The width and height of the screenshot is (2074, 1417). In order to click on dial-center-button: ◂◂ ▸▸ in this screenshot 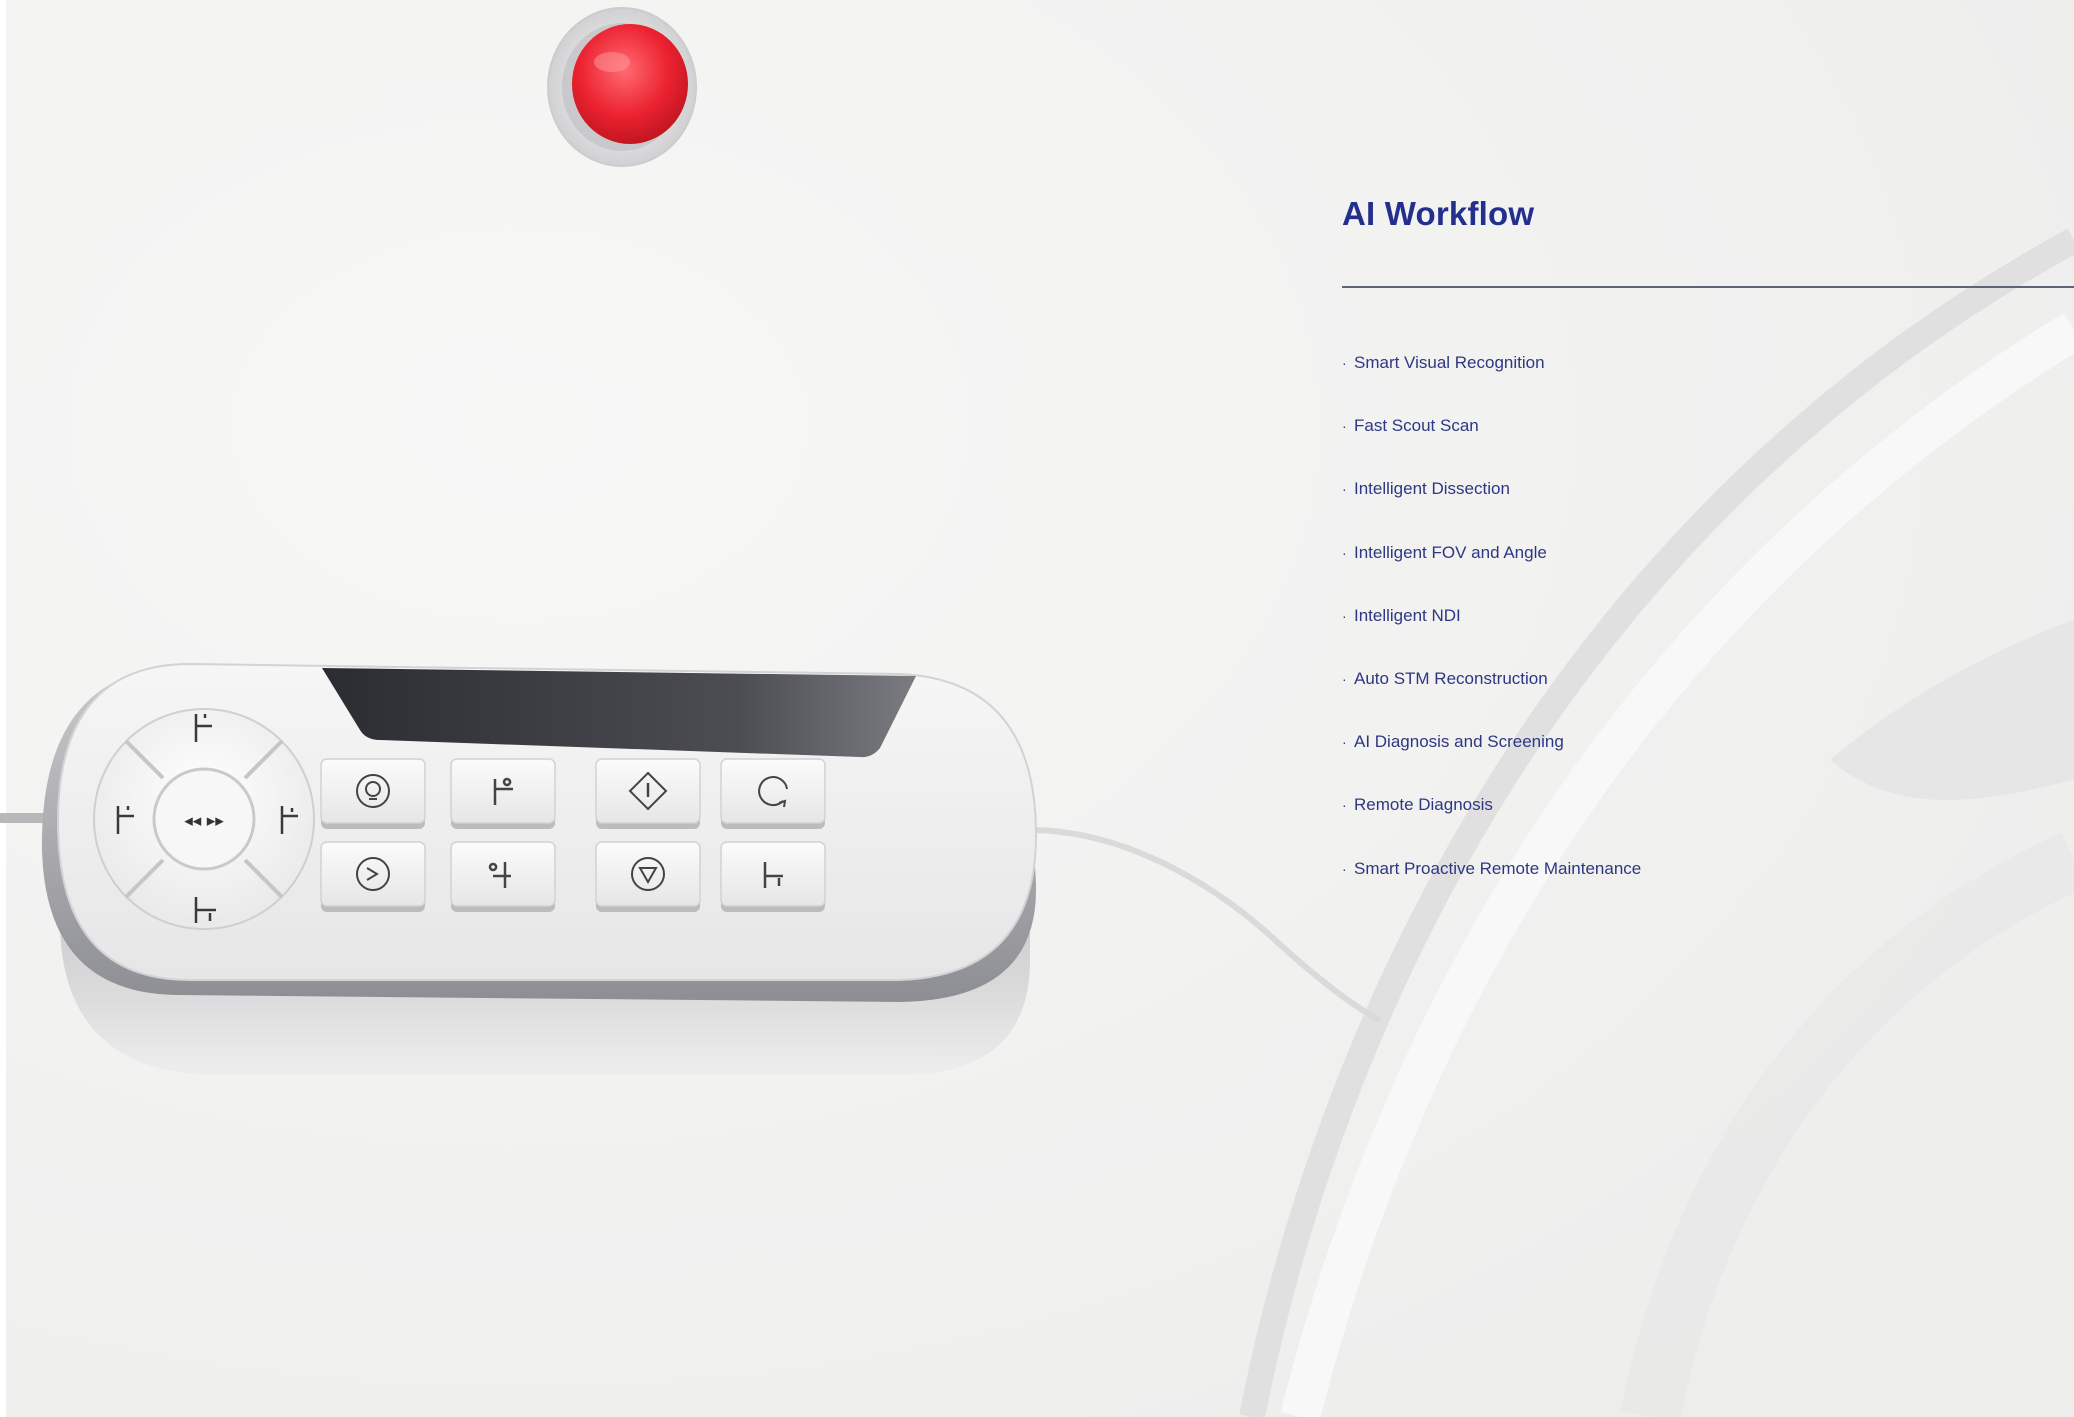, I will do `click(204, 819)`.